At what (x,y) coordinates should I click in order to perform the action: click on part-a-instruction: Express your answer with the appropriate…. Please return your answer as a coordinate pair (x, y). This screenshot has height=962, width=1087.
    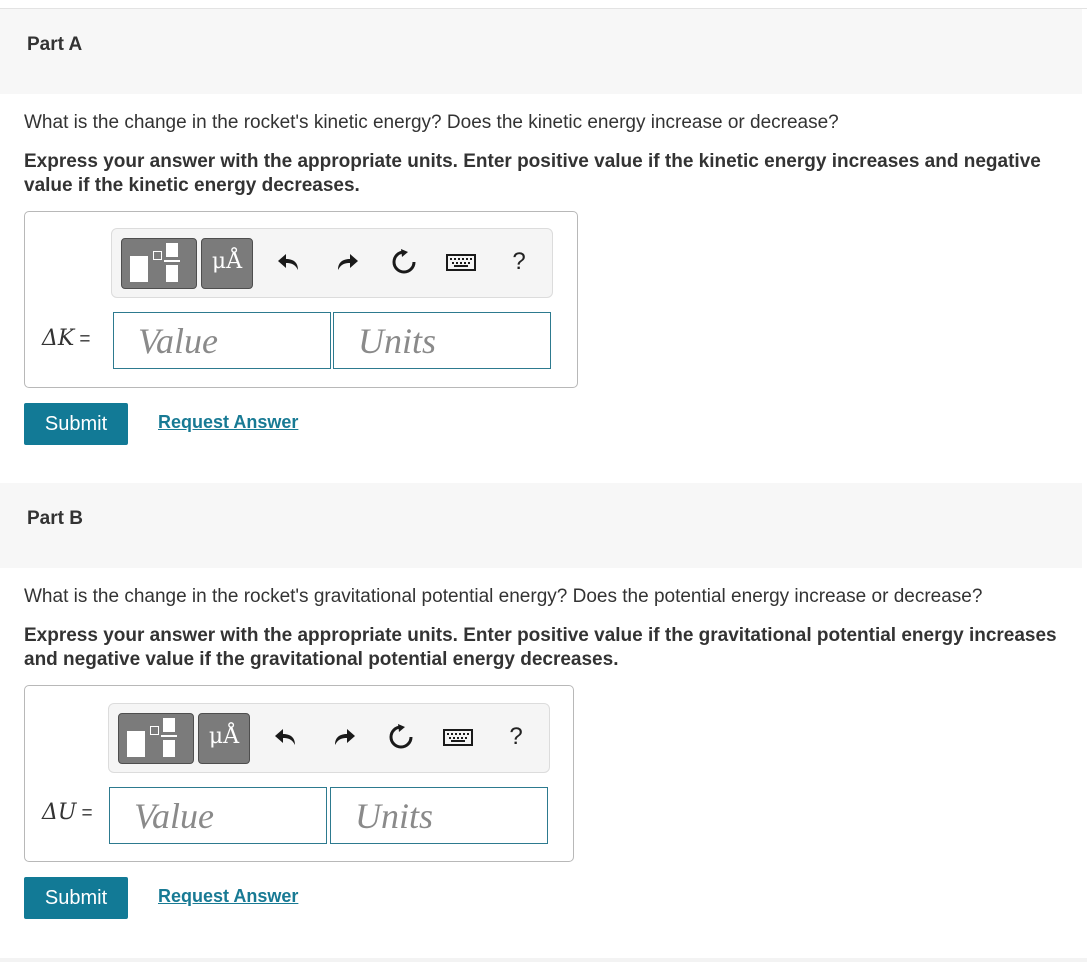
    Looking at the image, I should click on (532, 173).